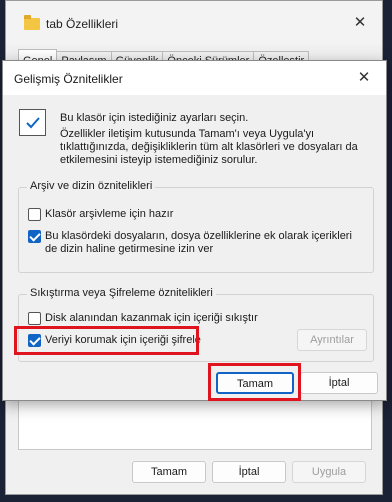  What do you see at coordinates (32, 122) in the screenshot?
I see `checkmark-icon` at bounding box center [32, 122].